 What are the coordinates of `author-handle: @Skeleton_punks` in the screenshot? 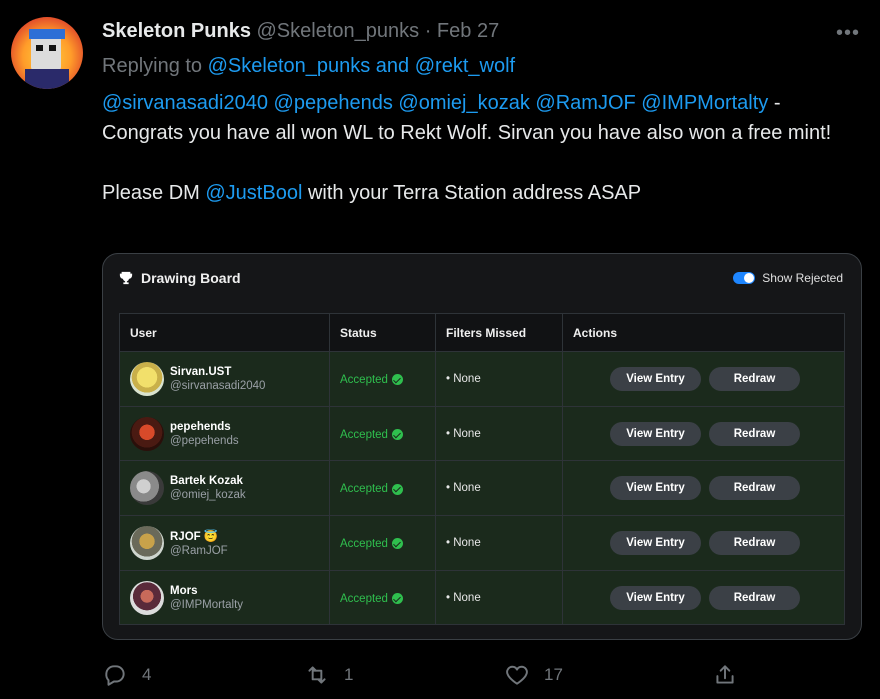 It's located at (338, 31).